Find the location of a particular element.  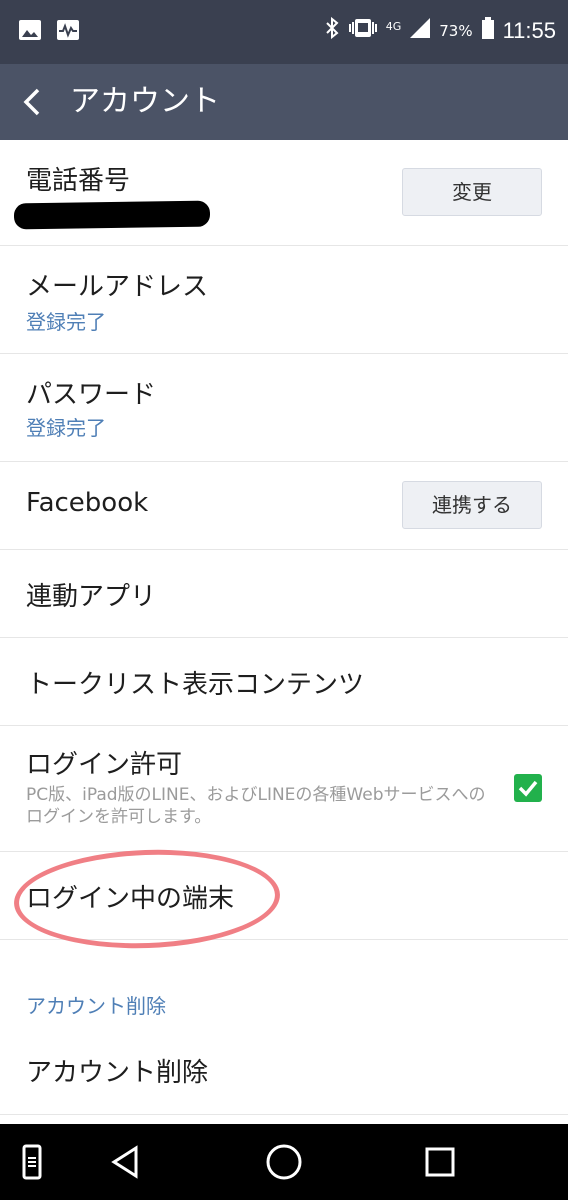

back-triangle-icon is located at coordinates (124, 1162).